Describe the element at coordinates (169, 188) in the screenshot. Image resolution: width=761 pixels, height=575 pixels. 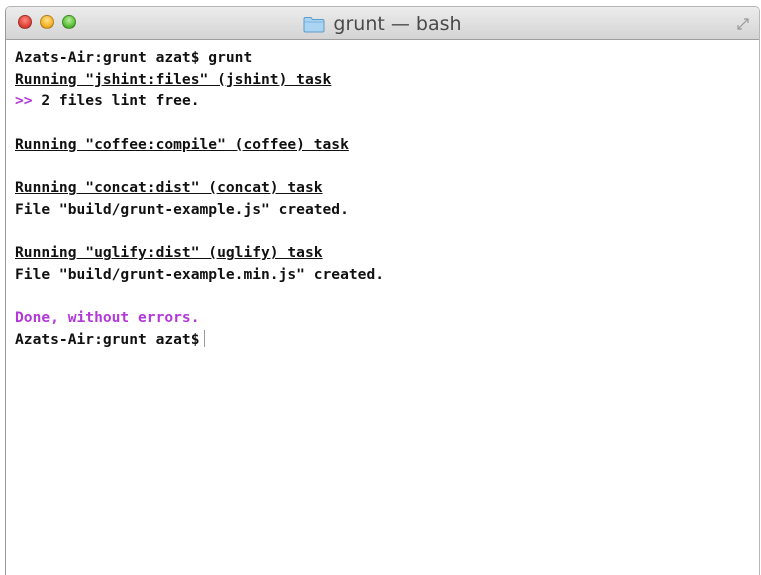
I see `terminal-line-task-concat: Running "concat:dist" (concat) task` at that location.